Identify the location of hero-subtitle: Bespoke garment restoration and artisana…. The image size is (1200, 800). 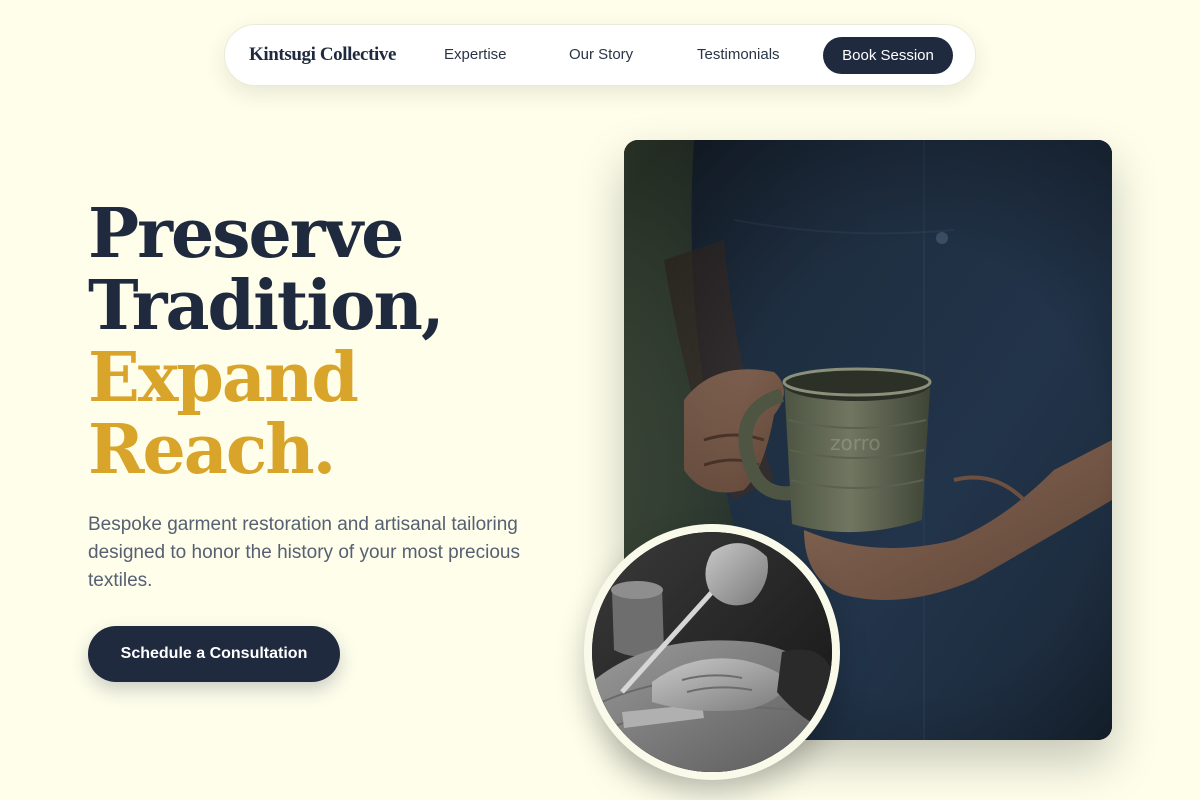
(304, 552).